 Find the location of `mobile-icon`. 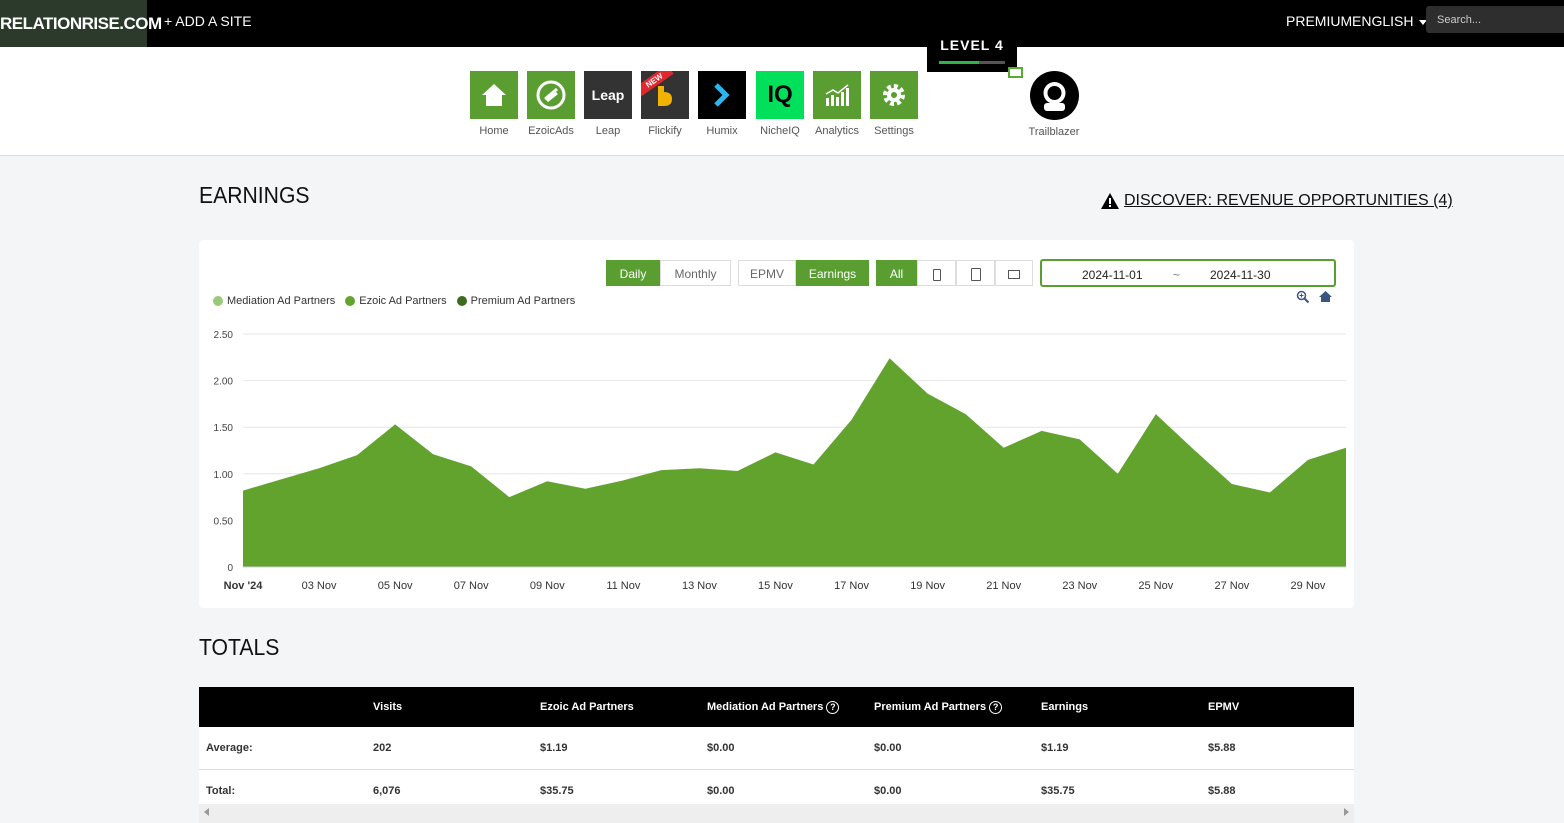

mobile-icon is located at coordinates (936, 274).